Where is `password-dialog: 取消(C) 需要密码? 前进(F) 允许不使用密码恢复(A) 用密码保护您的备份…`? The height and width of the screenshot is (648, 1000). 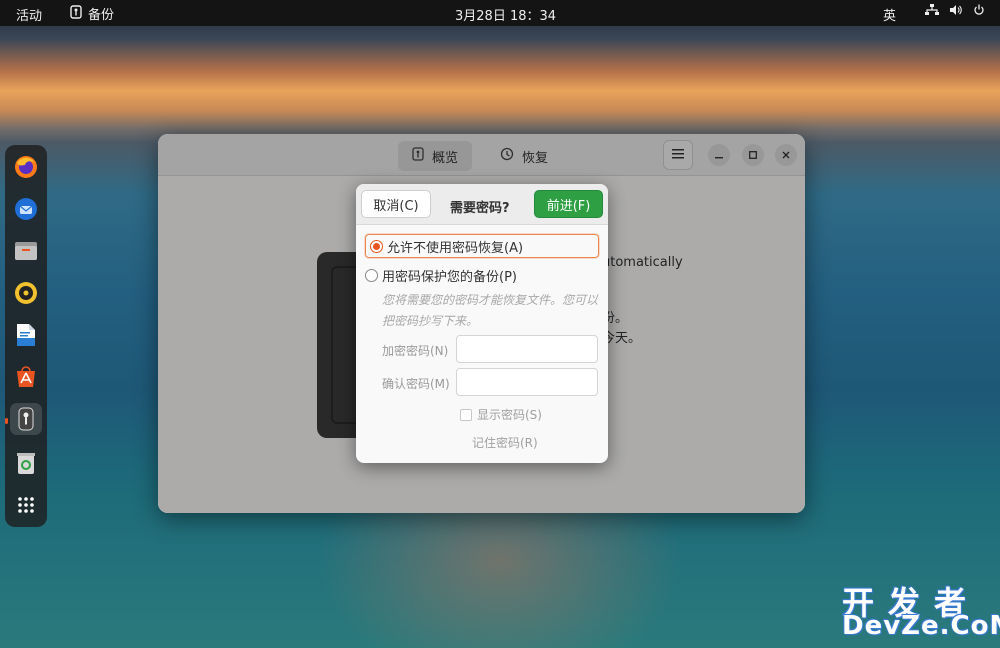
password-dialog: 取消(C) 需要密码? 前进(F) 允许不使用密码恢复(A) 用密码保护您的备份… is located at coordinates (482, 323).